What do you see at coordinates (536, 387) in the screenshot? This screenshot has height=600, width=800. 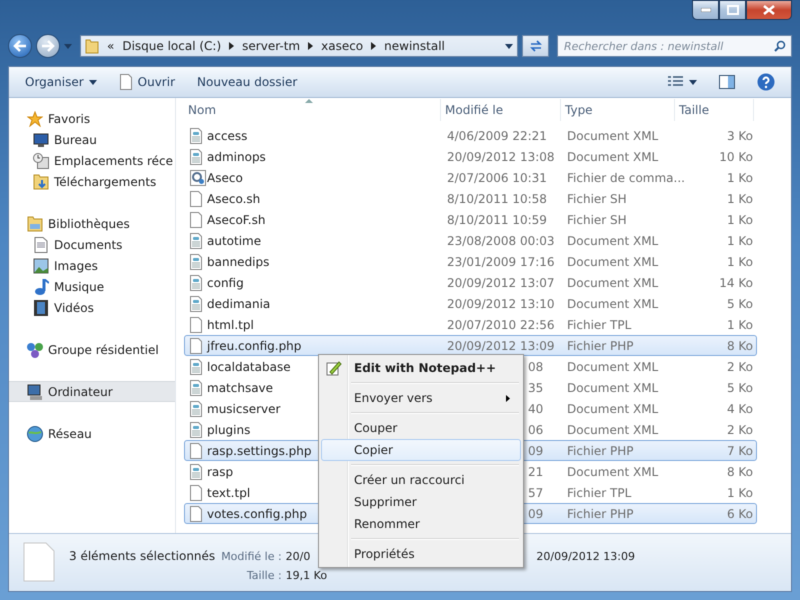 I see `modified-date: 35` at bounding box center [536, 387].